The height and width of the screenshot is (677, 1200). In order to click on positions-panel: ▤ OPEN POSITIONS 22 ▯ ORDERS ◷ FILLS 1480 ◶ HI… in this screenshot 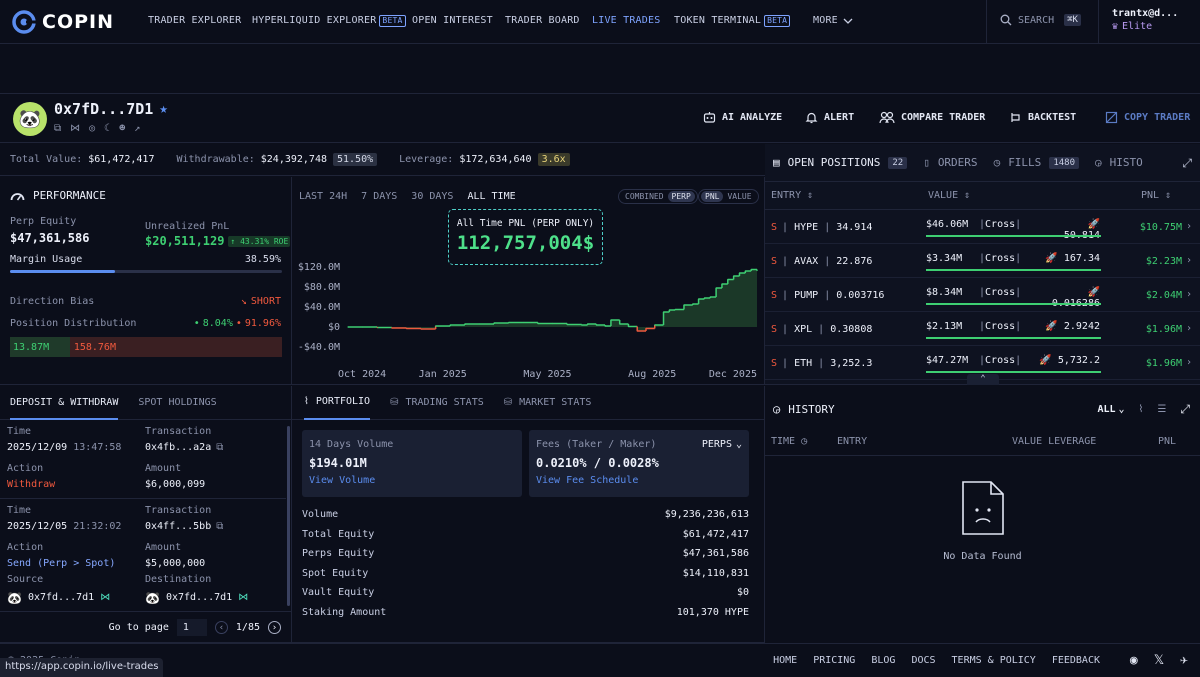, I will do `click(982, 264)`.